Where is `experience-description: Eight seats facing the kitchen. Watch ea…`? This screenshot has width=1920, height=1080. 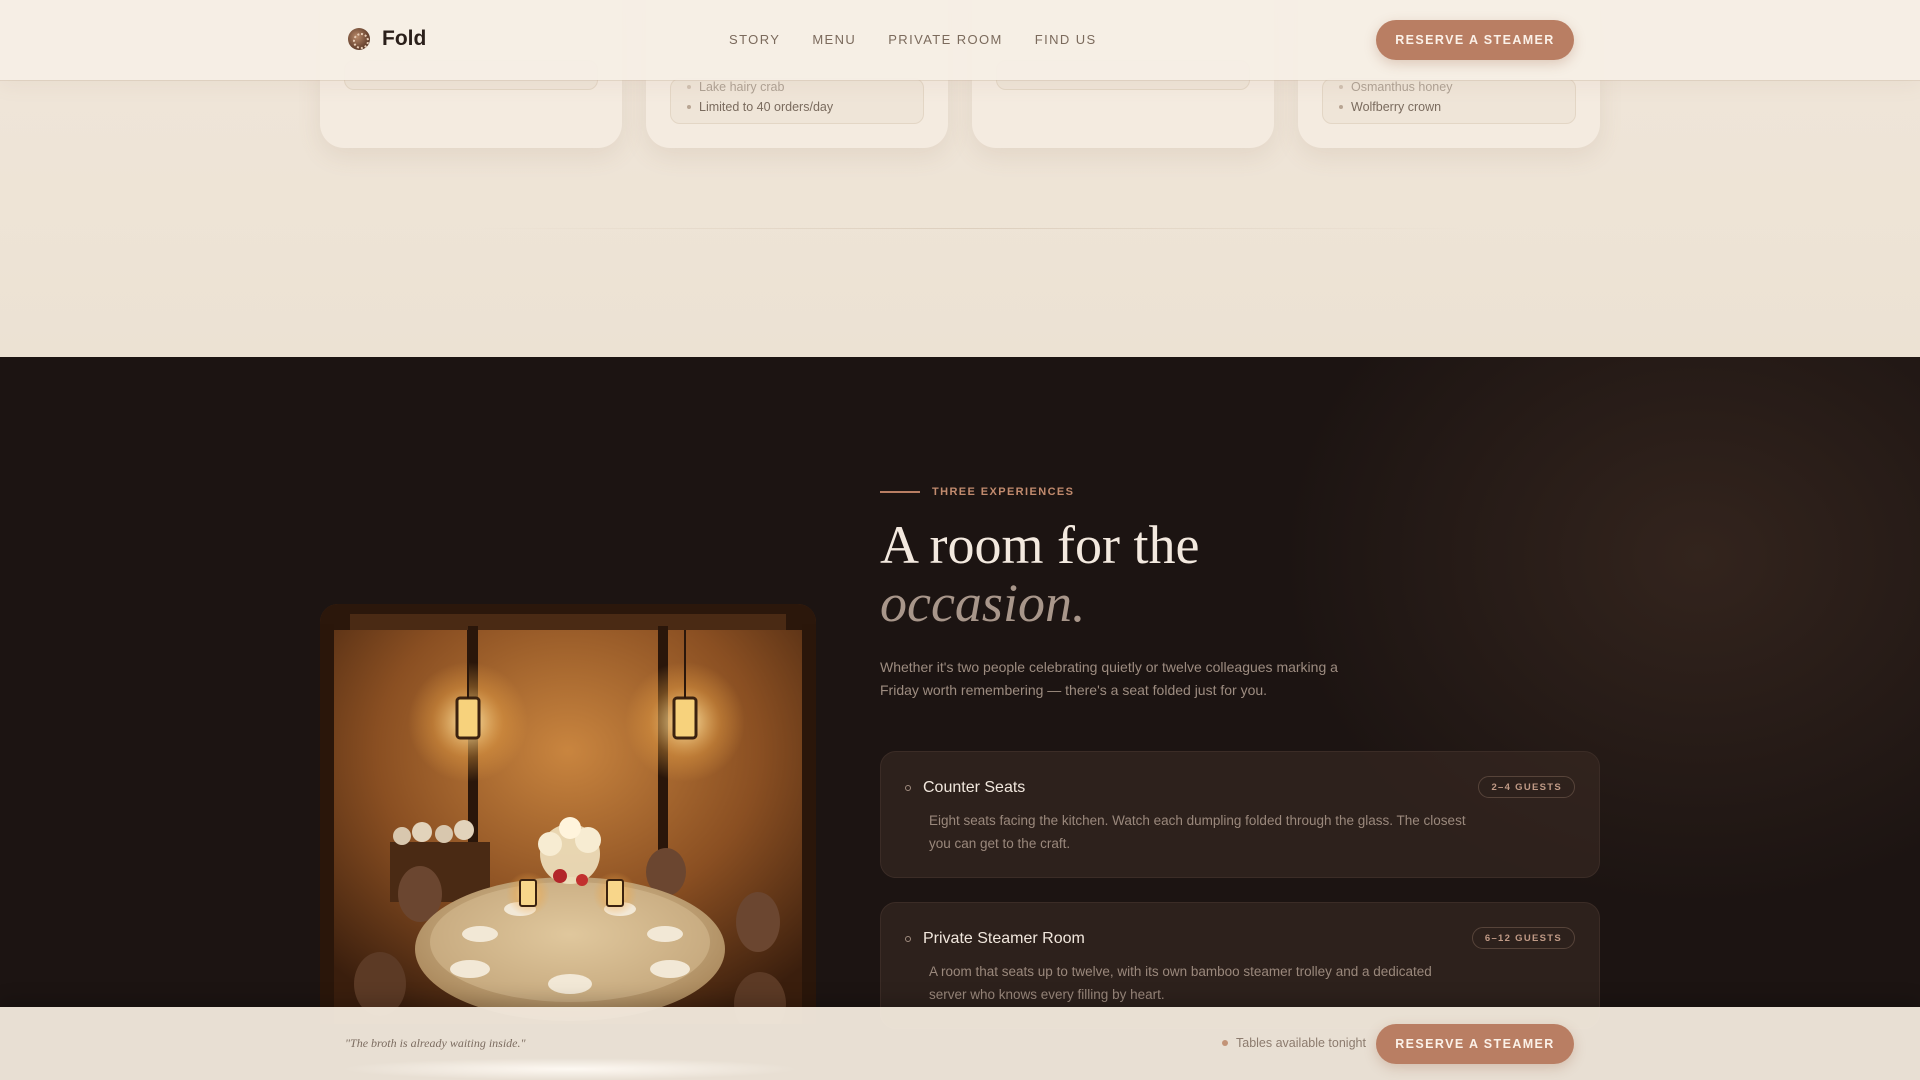 experience-description: Eight seats facing the kitchen. Watch ea… is located at coordinates (1197, 832).